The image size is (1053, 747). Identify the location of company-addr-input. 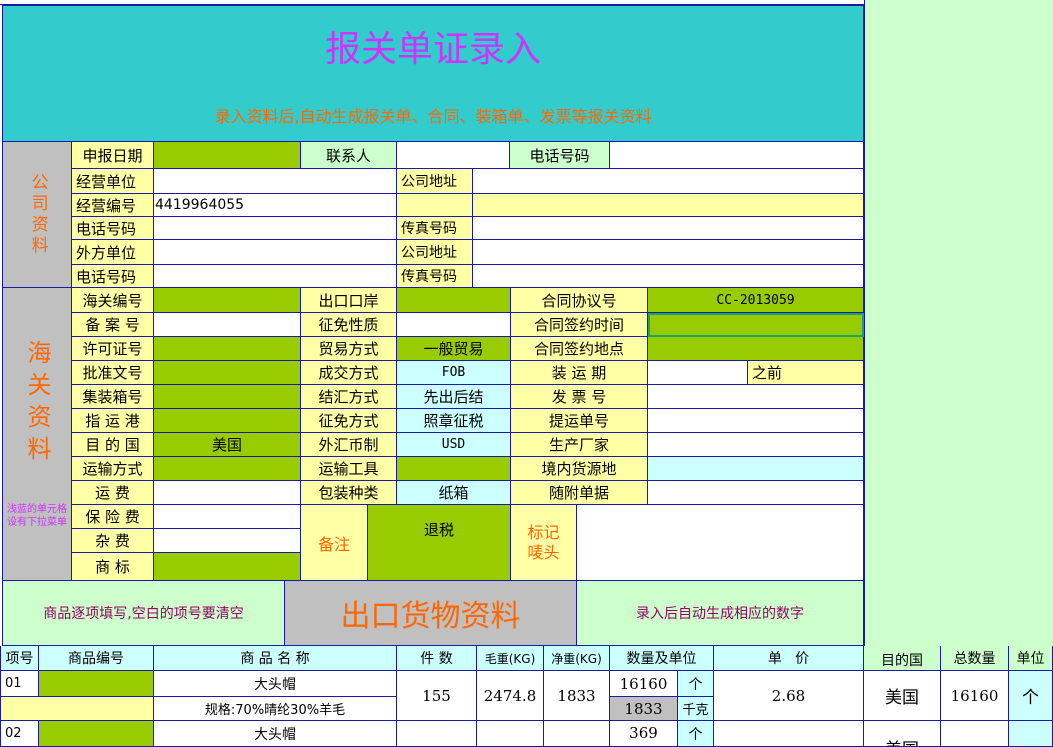
(668, 181).